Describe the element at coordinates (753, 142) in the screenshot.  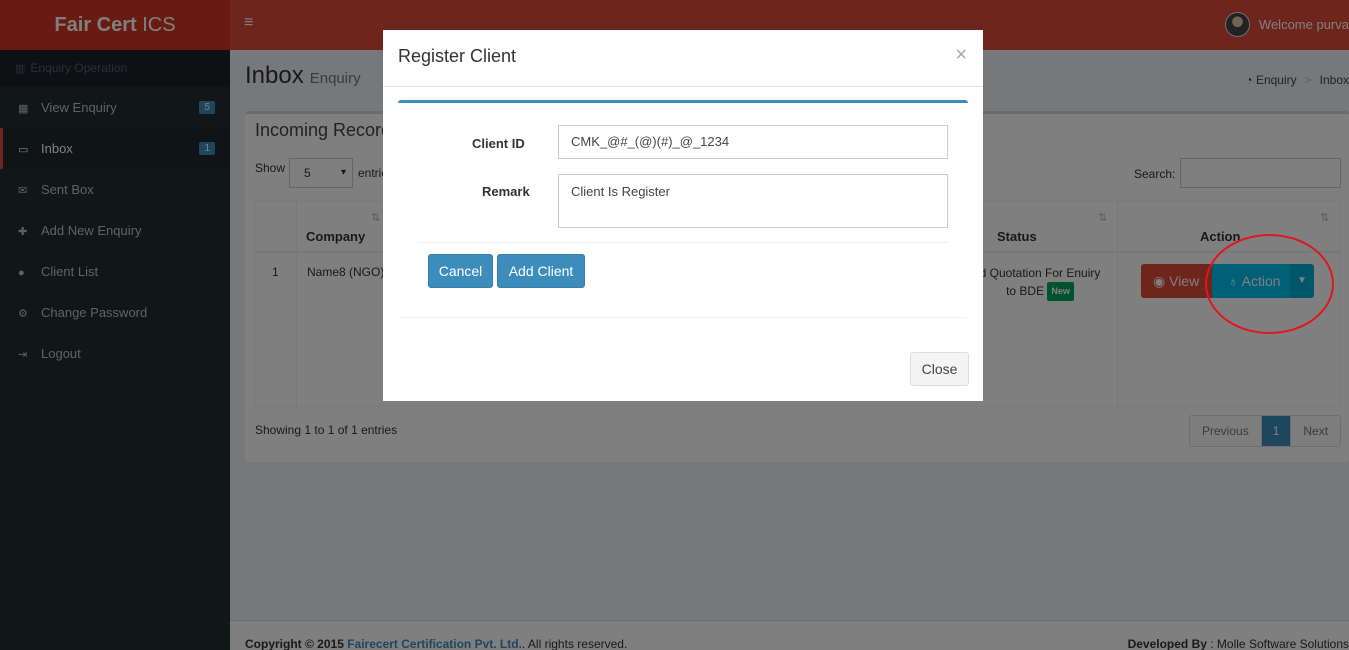
I see `client-id-field: CMK_@#_(@)(#)_@_1234` at that location.